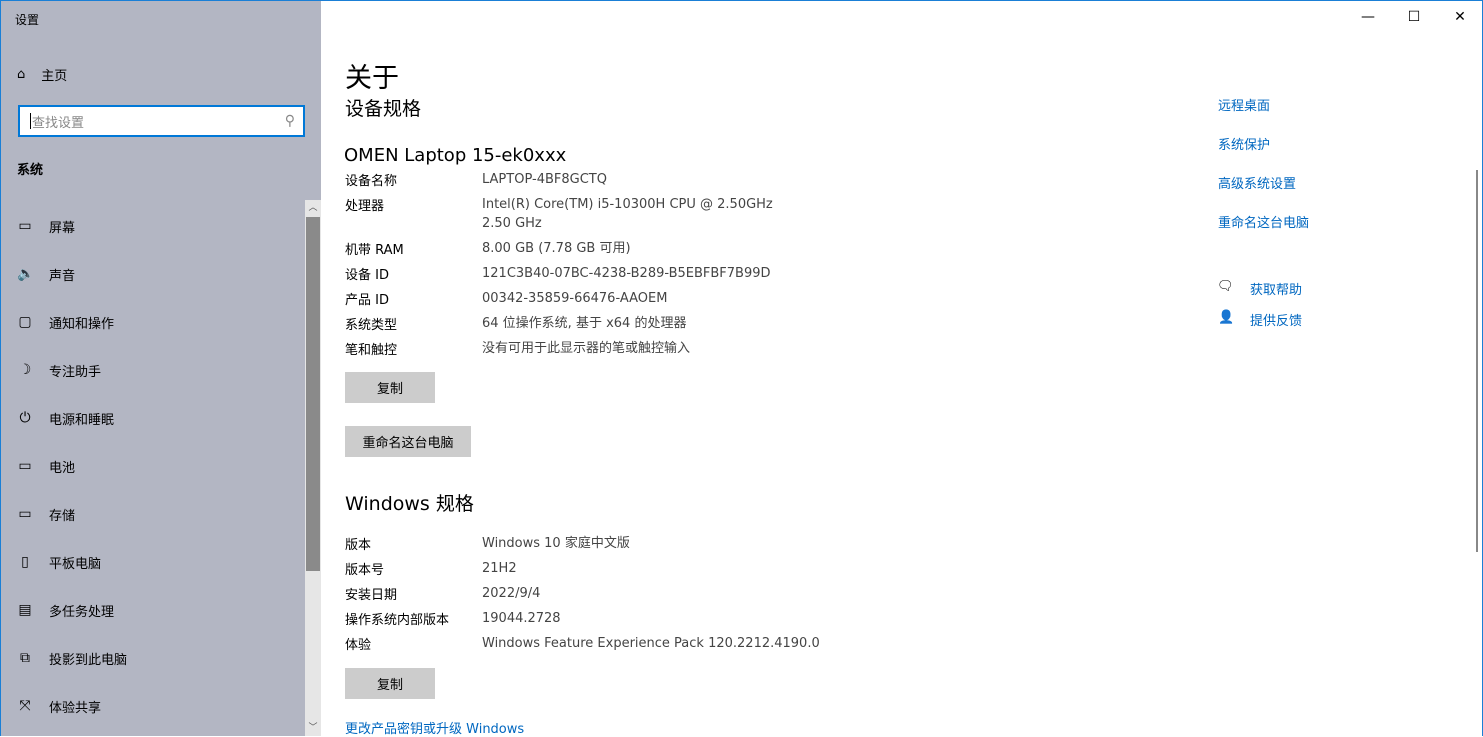 The image size is (1483, 737). I want to click on spec-value: 19044.2728, so click(521, 618).